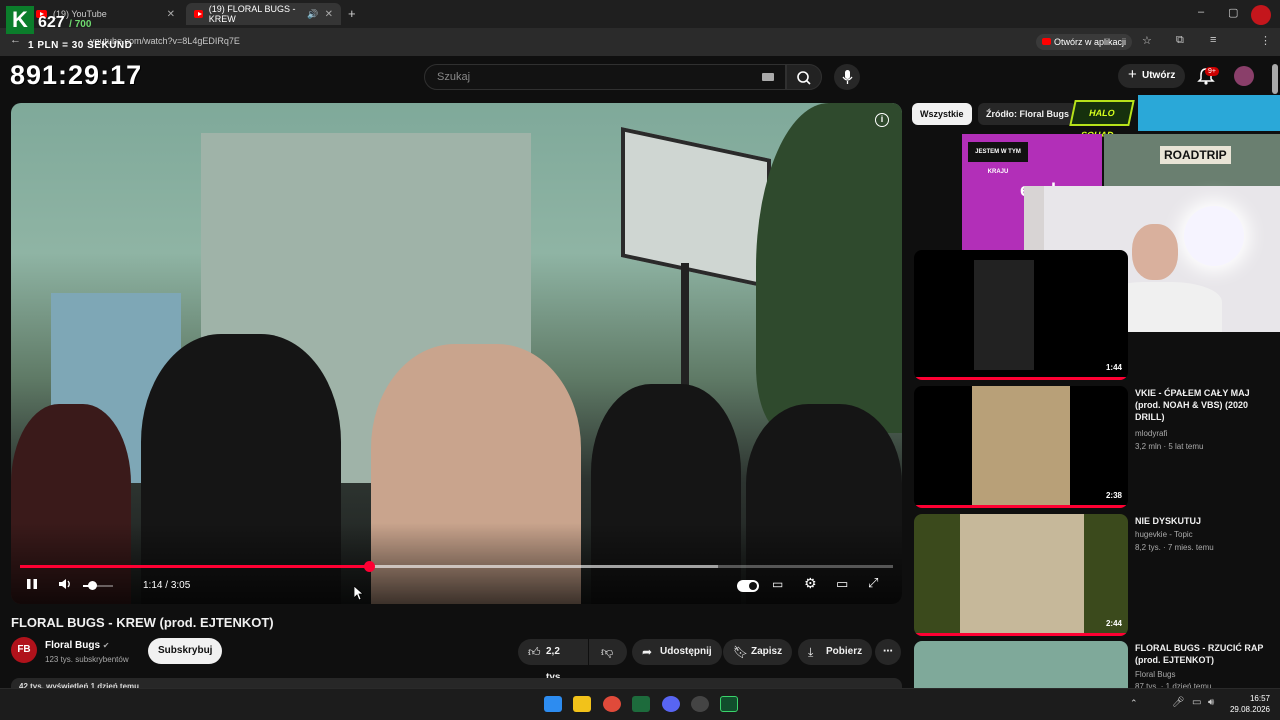  I want to click on download-icon: ⤓, so click(811, 652).